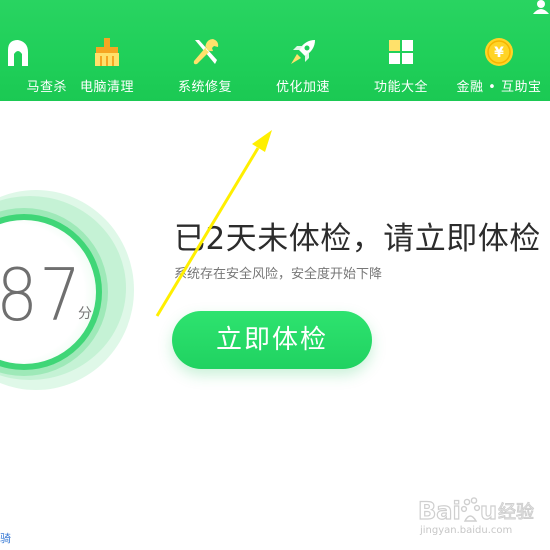  Describe the element at coordinates (499, 87) in the screenshot. I see `nav-label: 金融 • 互助宝` at that location.